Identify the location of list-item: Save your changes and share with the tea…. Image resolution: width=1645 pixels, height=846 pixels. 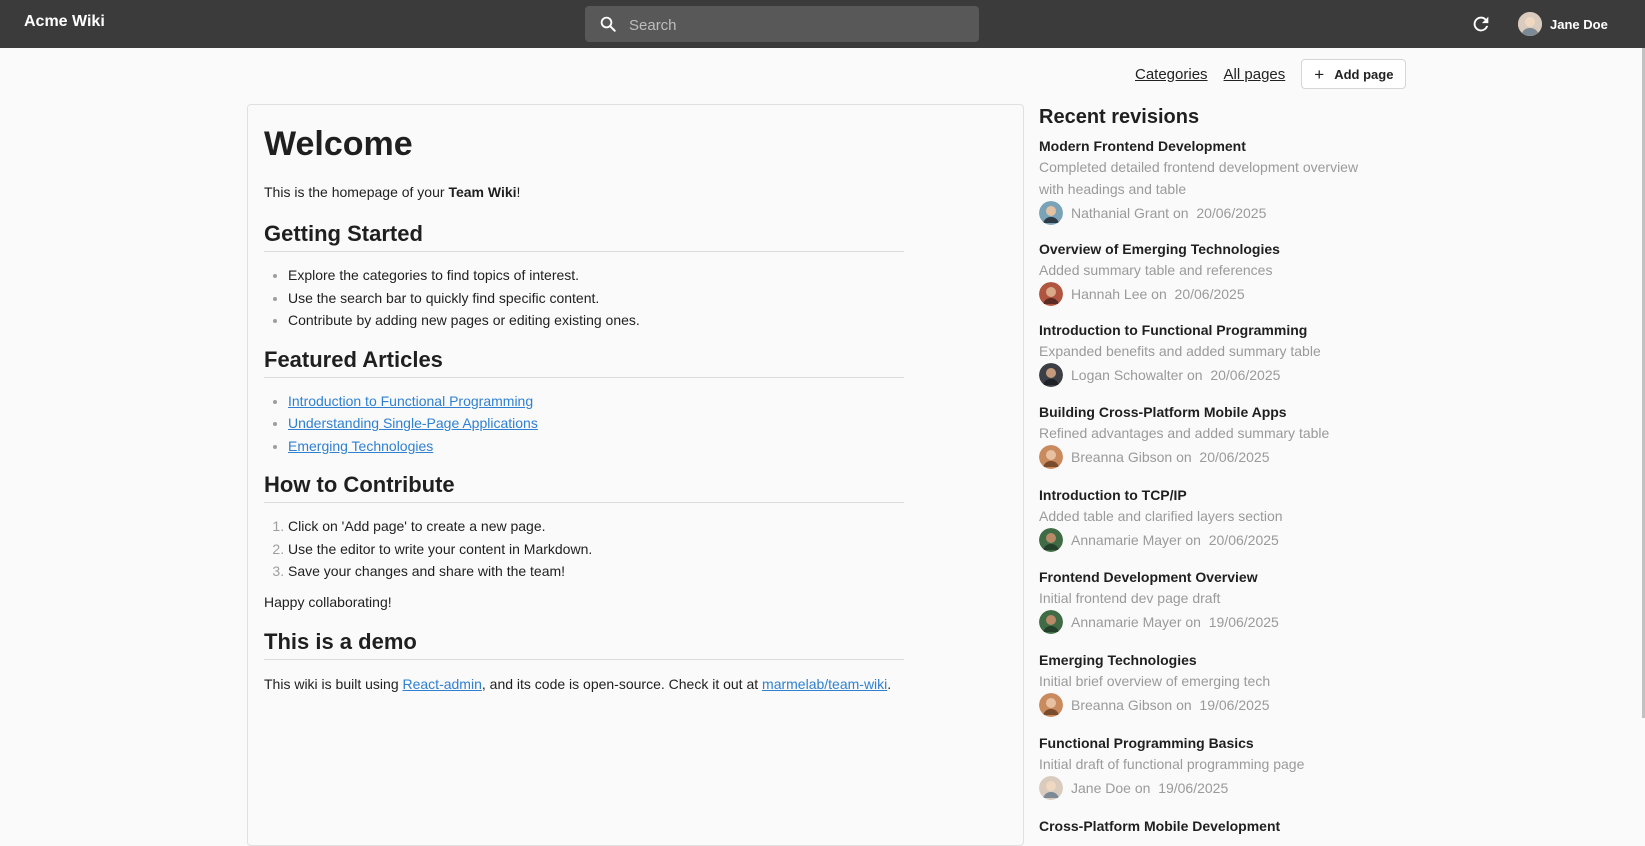
(596, 571).